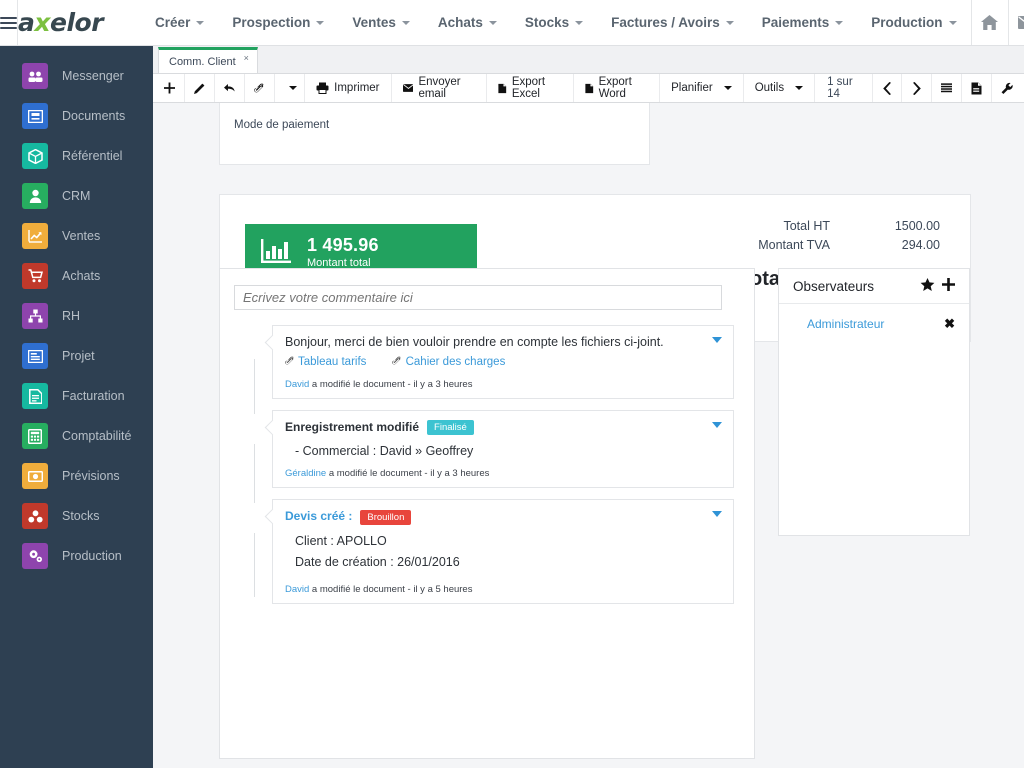  I want to click on comment-title-row: Enregistrement modifié Finalisé, so click(503, 426).